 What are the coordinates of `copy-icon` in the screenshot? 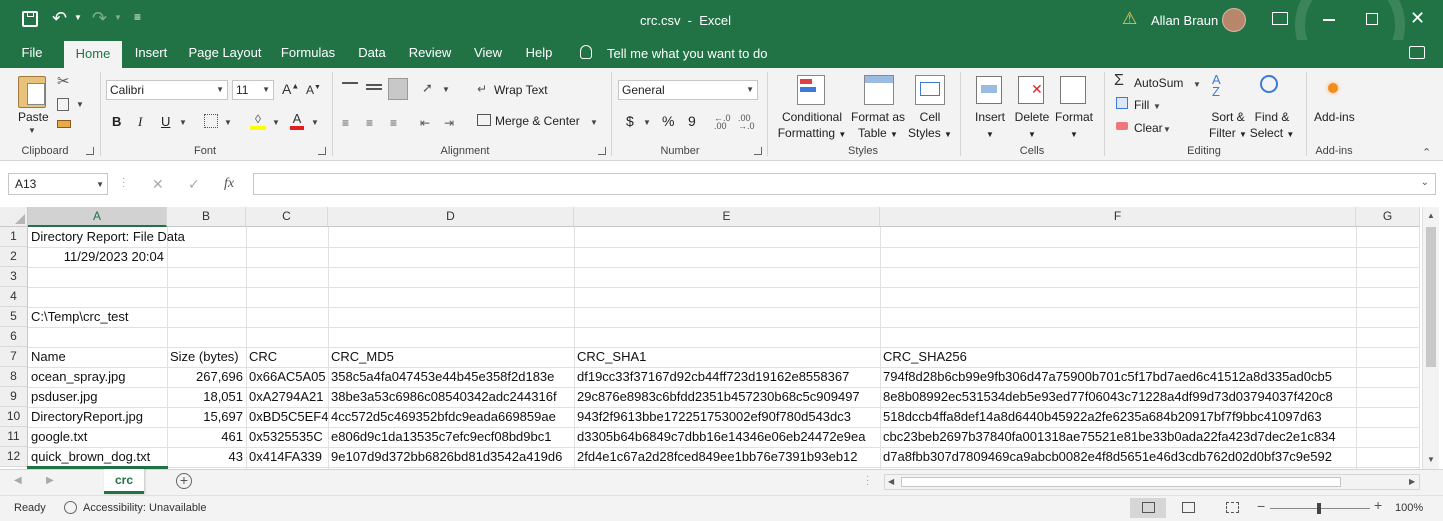 It's located at (63, 104).